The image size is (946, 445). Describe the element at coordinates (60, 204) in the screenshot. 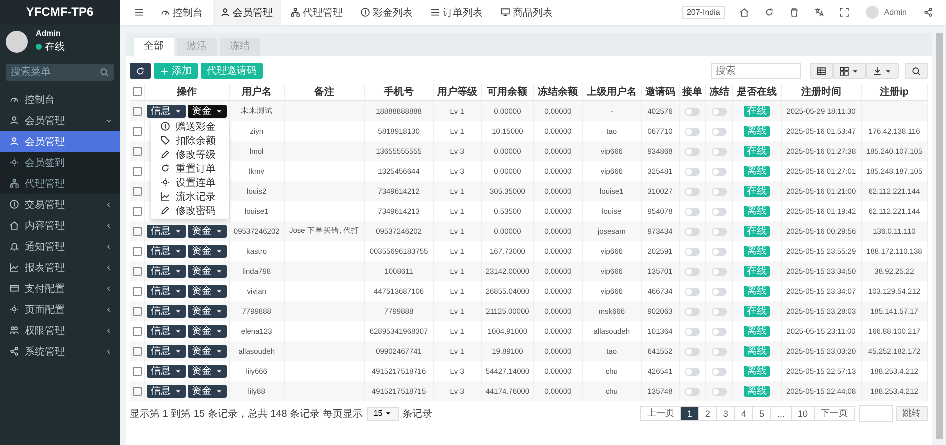

I see `sidebar-item: 交易管理` at that location.